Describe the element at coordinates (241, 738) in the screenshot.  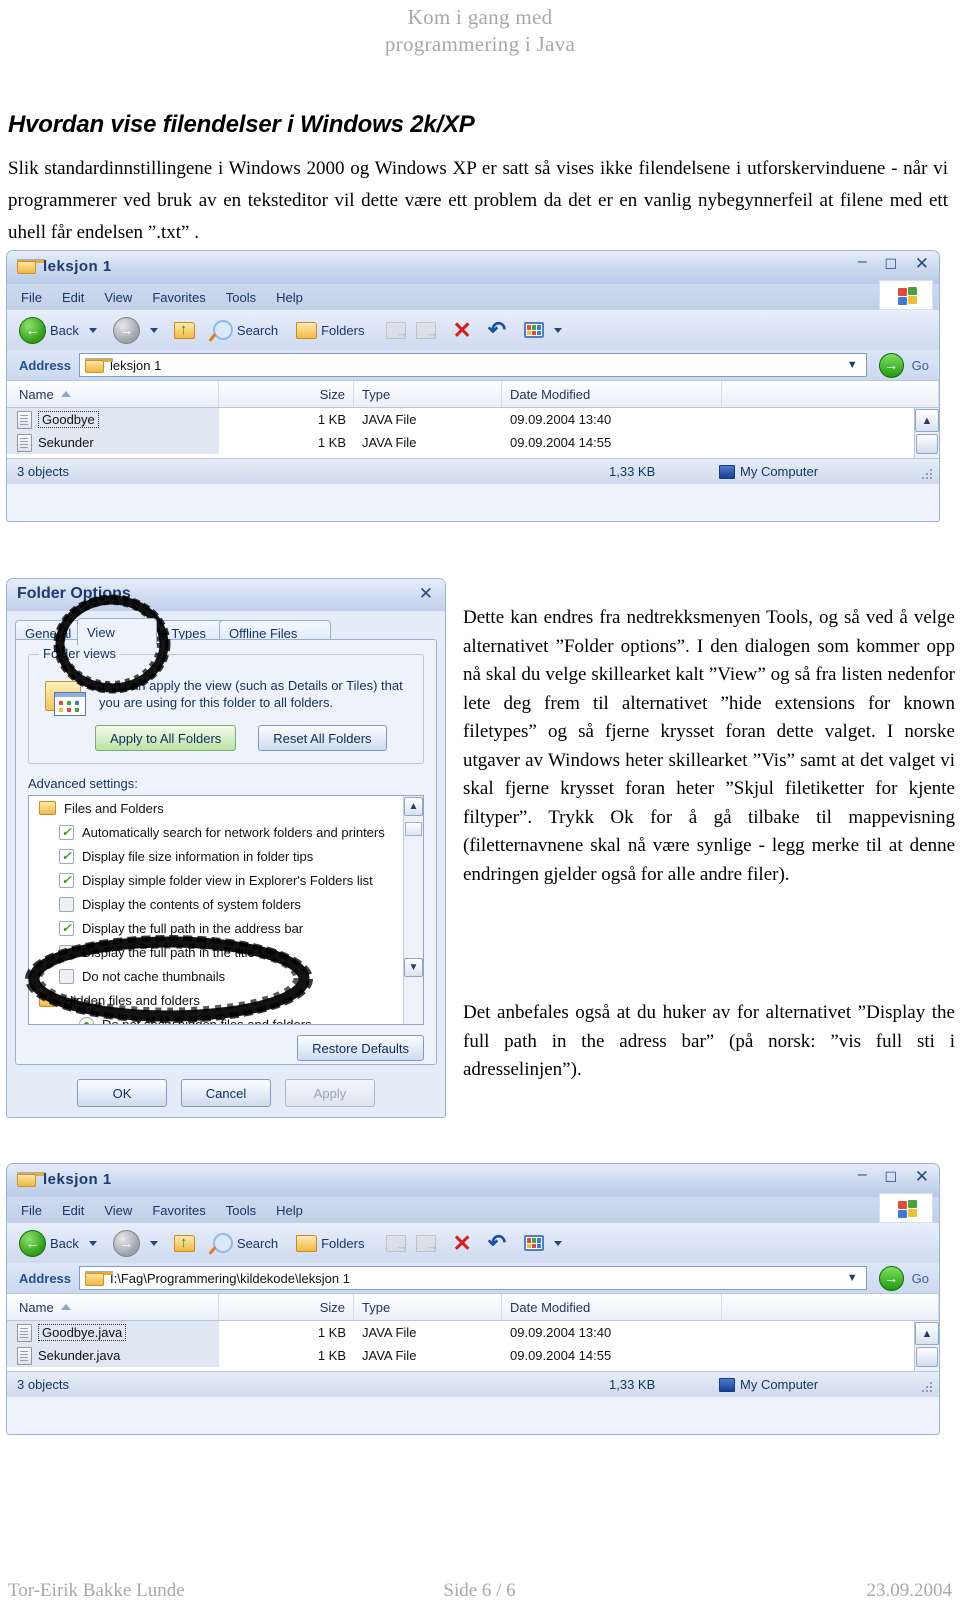
I see `folder-views-buttons: Apply to All Folders Reset All Folders` at that location.